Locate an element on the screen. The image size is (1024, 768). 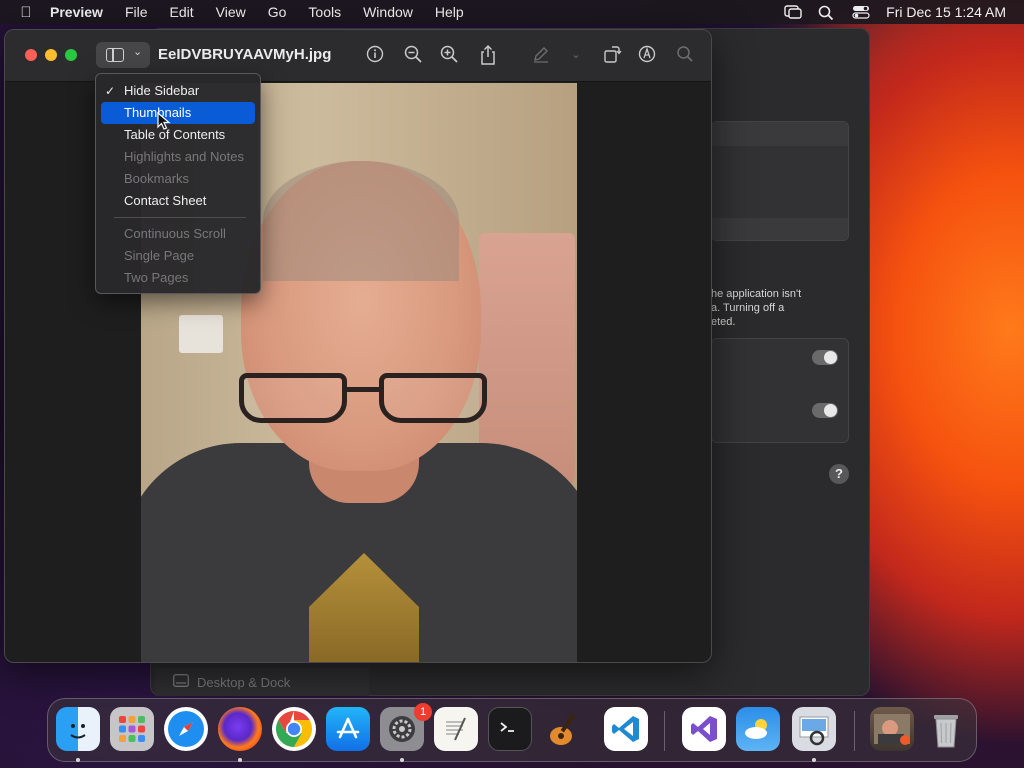
weather-icon is located at coordinates (758, 729).